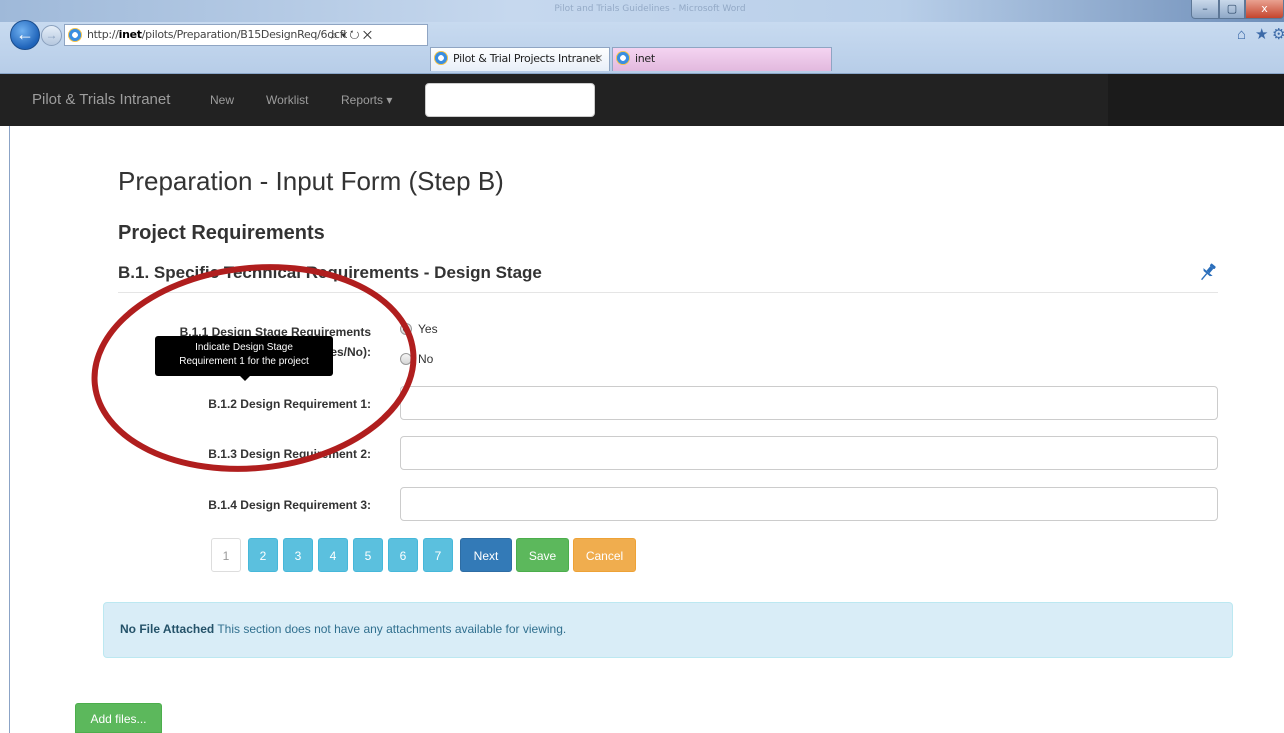 The image size is (1284, 733). Describe the element at coordinates (598, 59) in the screenshot. I see `tab-close-icon: ✕` at that location.